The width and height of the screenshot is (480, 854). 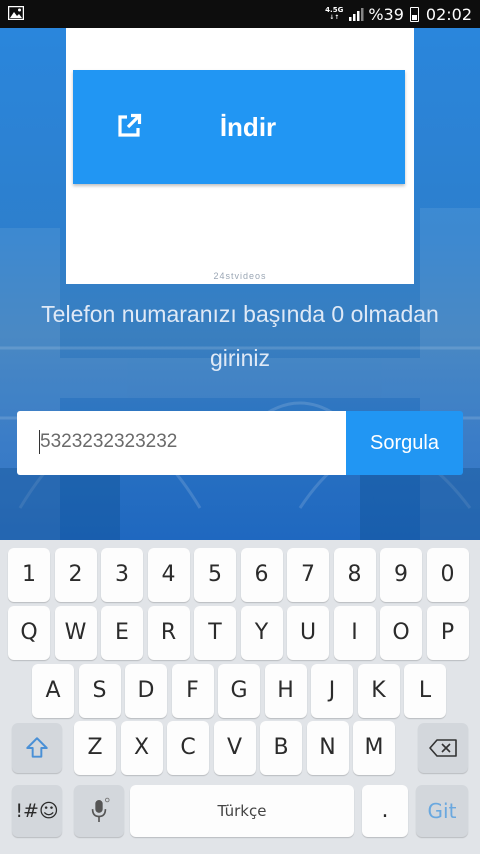 I want to click on letter-key: Z, so click(x=95, y=748).